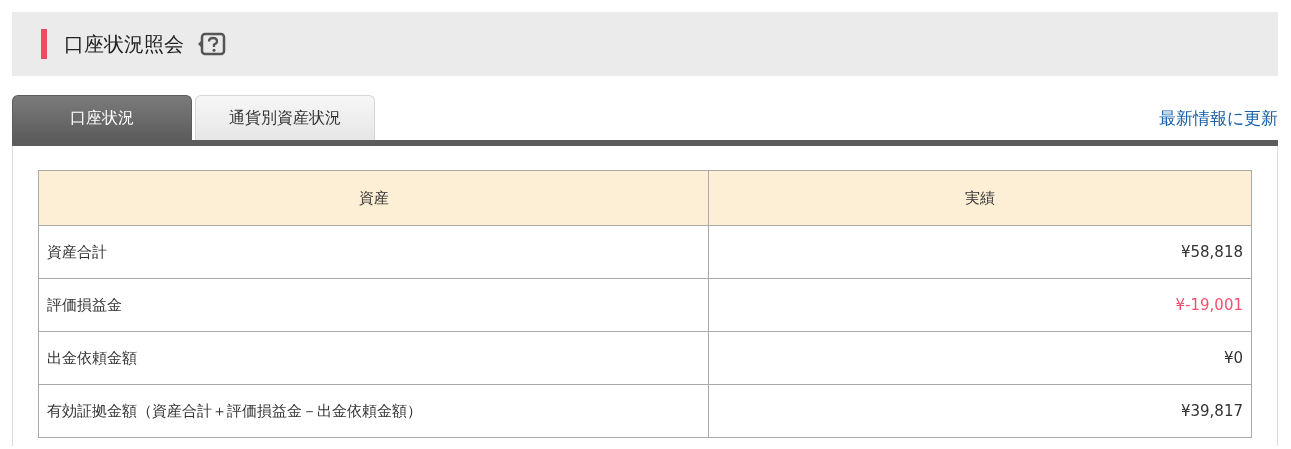 This screenshot has width=1291, height=449. Describe the element at coordinates (373, 198) in the screenshot. I see `column-header: 資産` at that location.